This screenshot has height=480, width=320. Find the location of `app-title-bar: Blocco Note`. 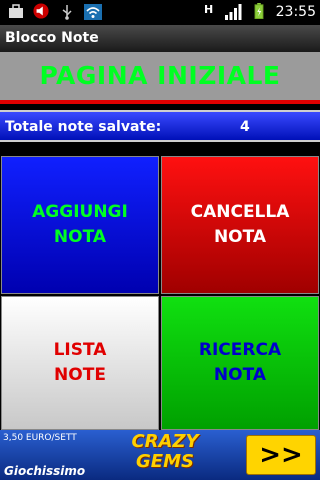

app-title-bar: Blocco Note is located at coordinates (160, 39).